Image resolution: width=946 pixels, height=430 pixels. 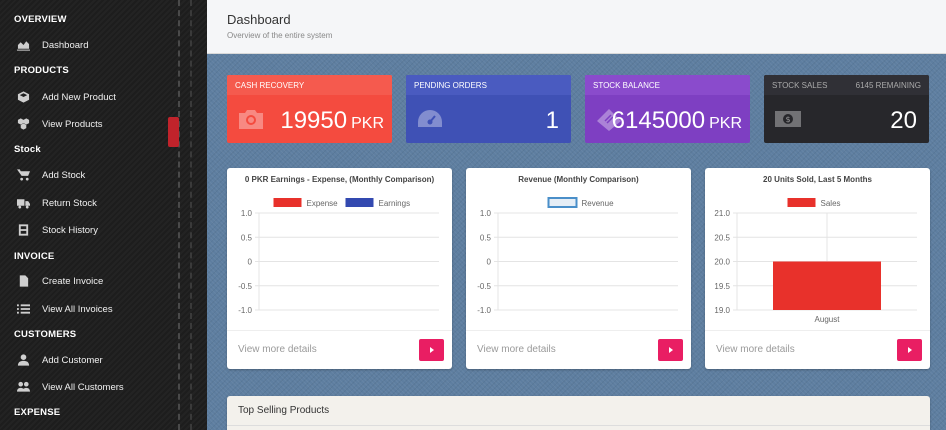 I want to click on chart-title: 20 Units Sold, Last 5 Months, so click(x=817, y=179).